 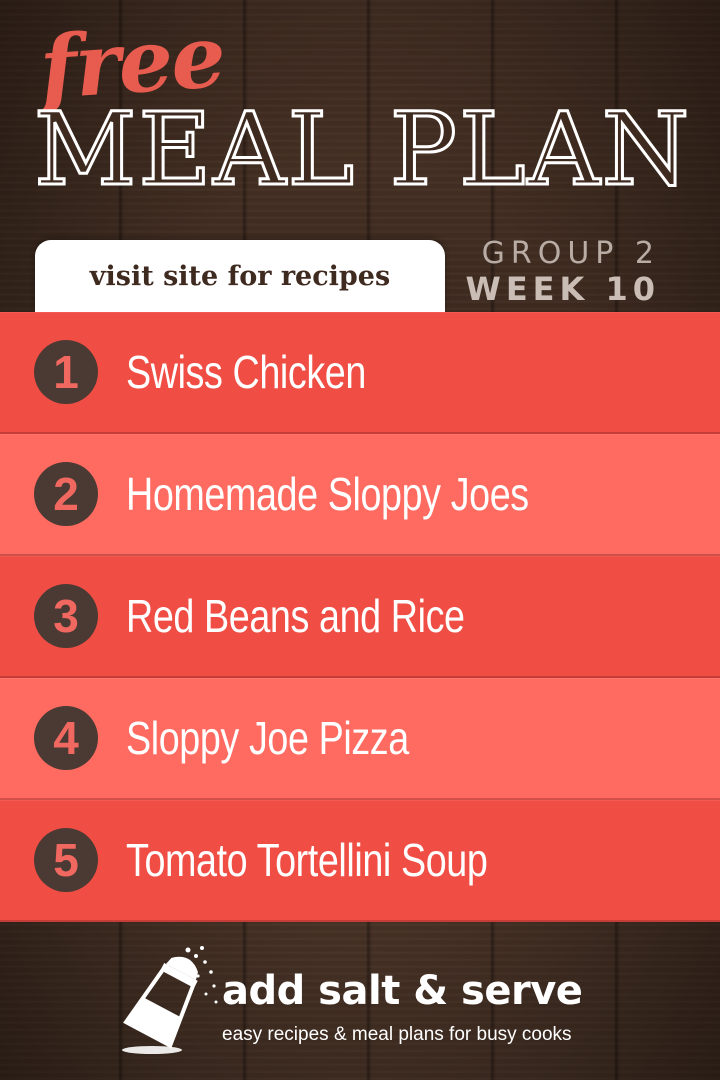 I want to click on number-badge: 4, so click(x=66, y=738).